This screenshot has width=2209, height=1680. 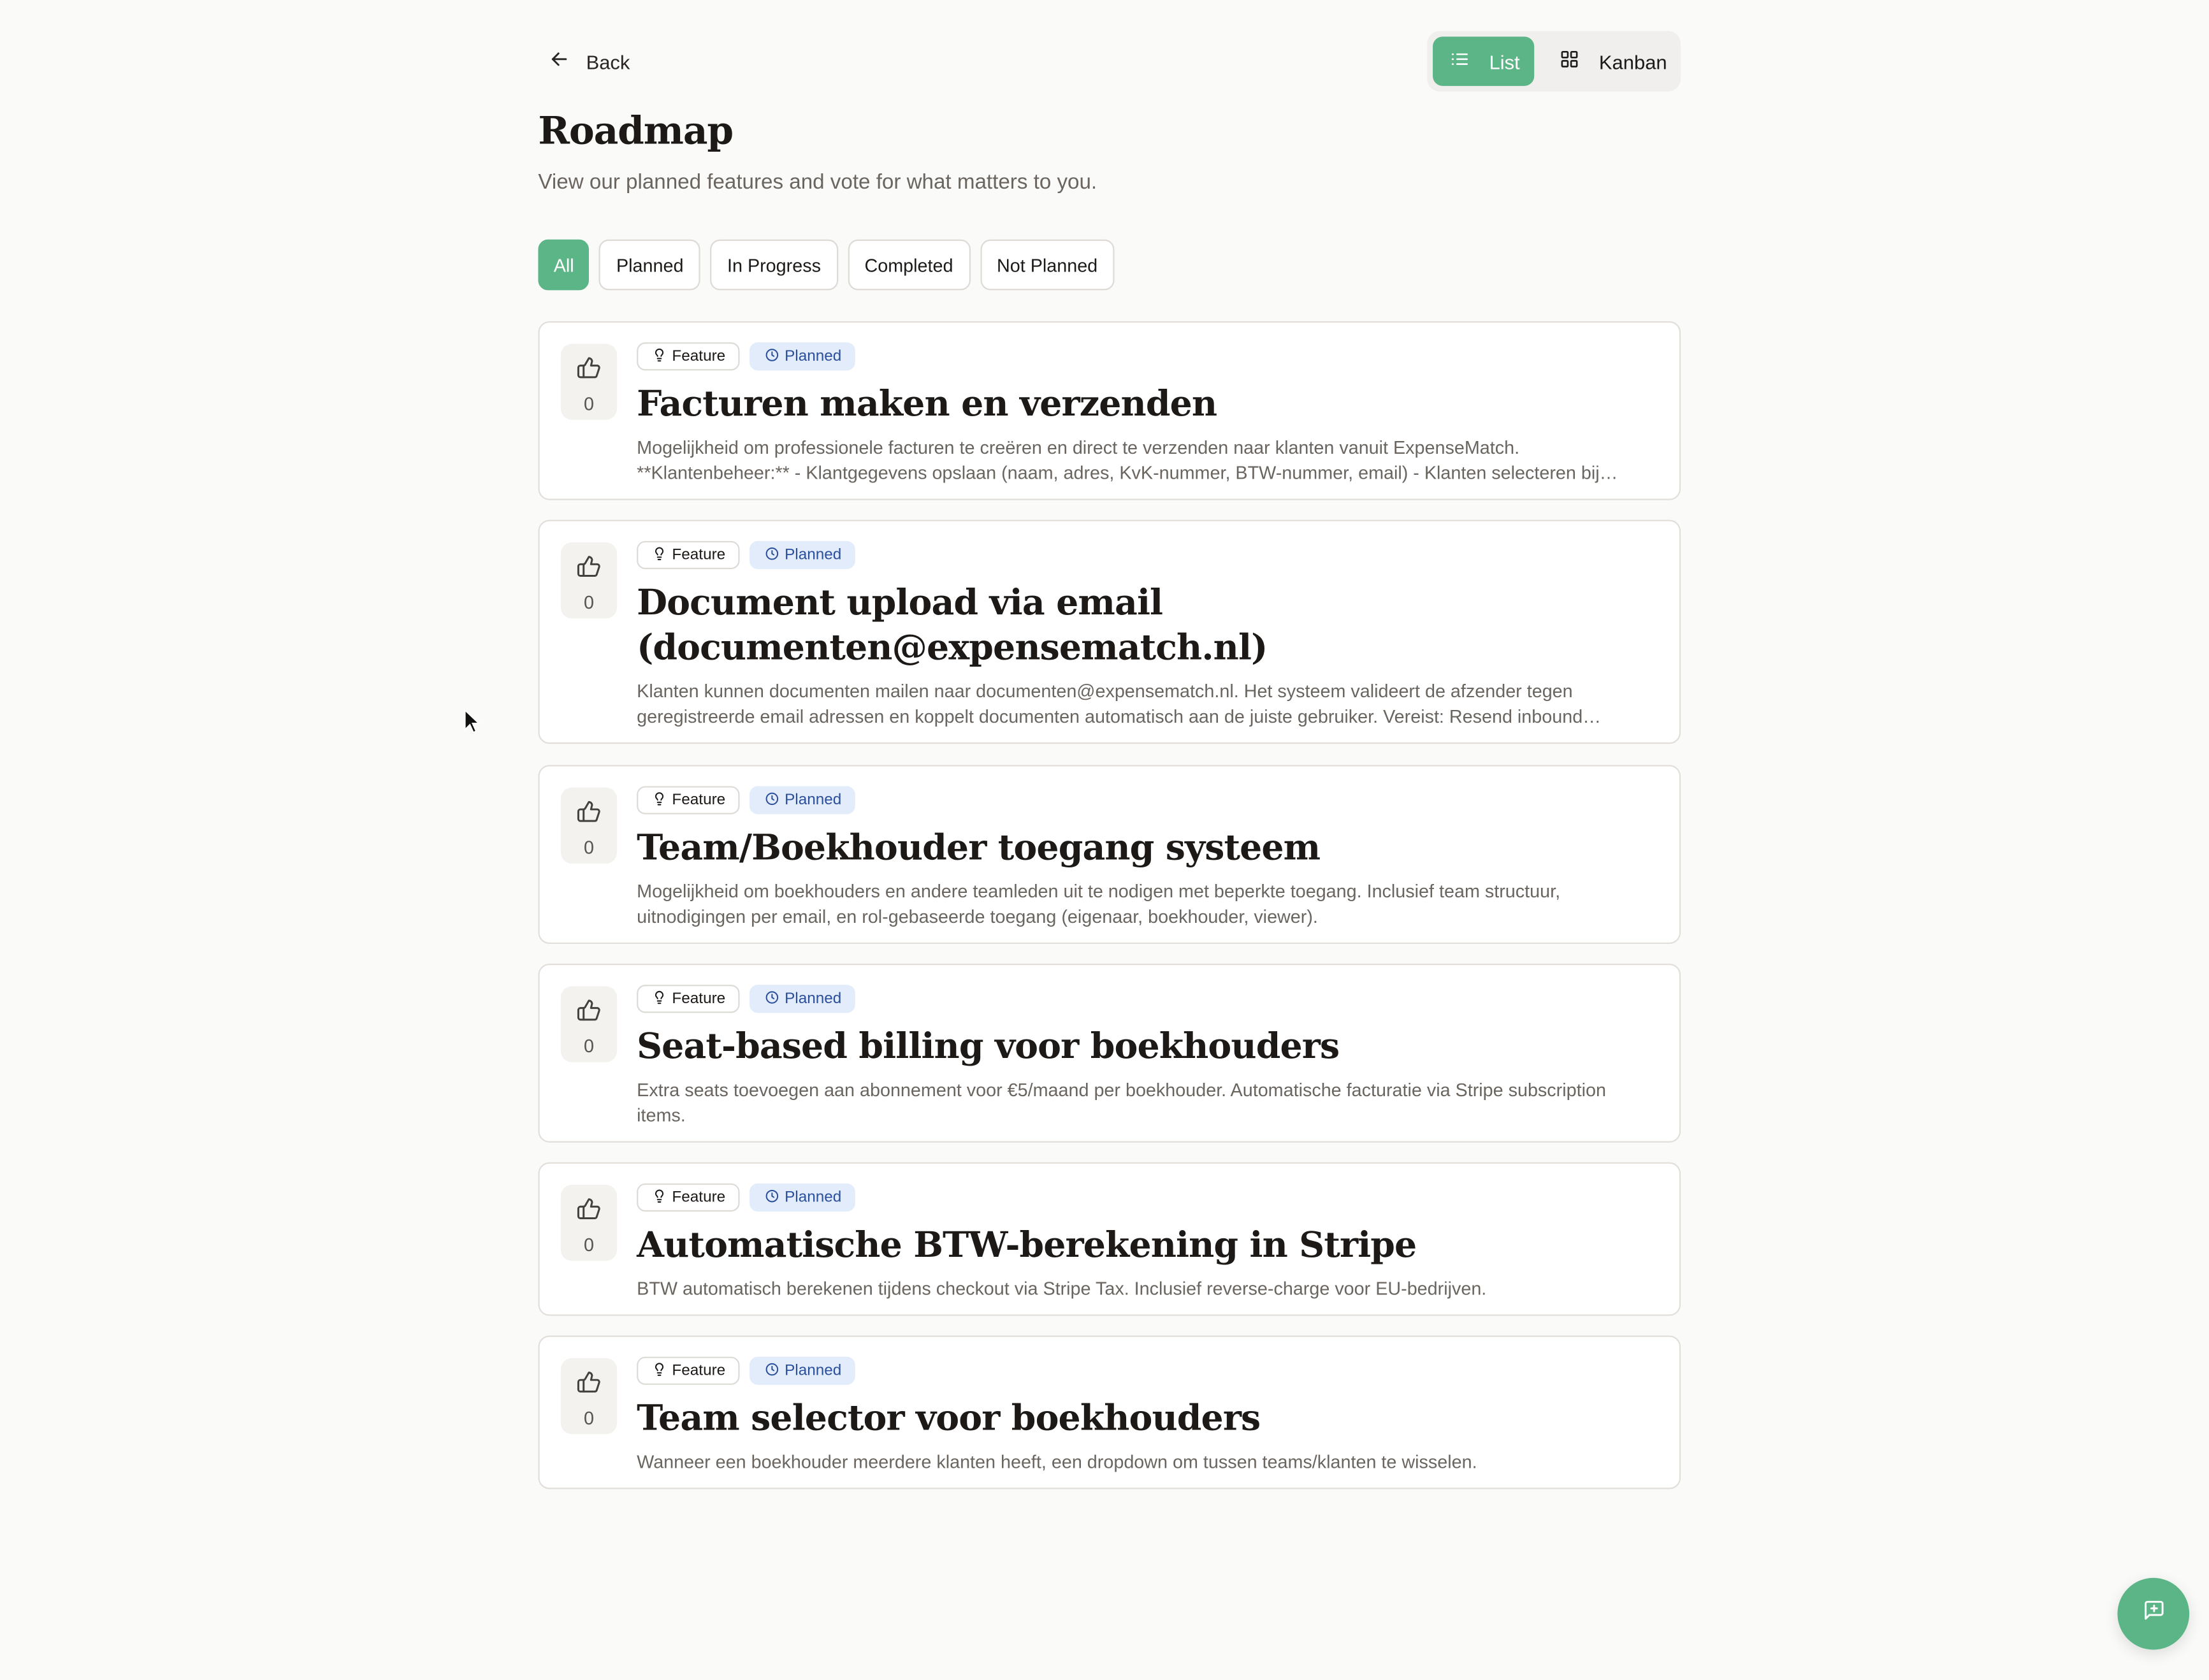 I want to click on filter-in-progress: In Progress, so click(x=774, y=265).